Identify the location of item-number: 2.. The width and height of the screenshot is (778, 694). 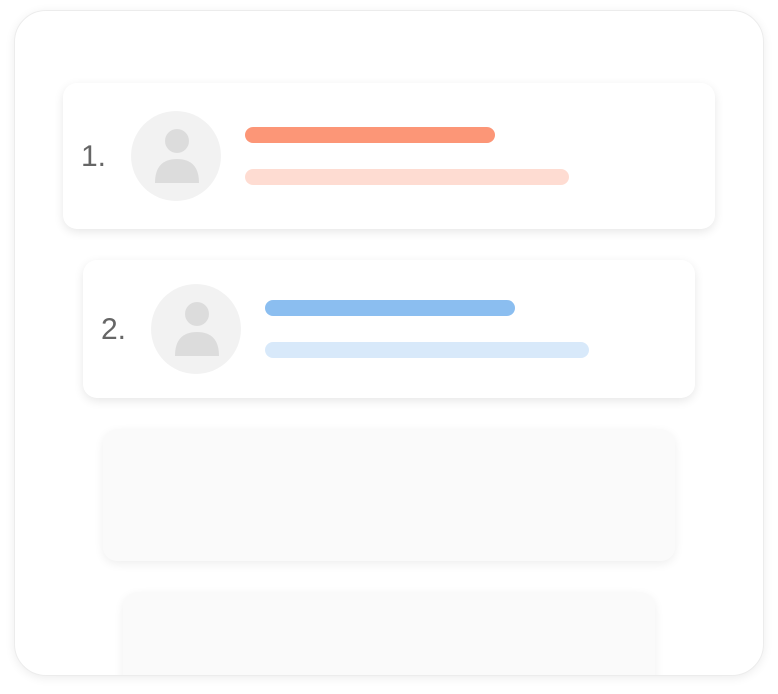
(114, 330).